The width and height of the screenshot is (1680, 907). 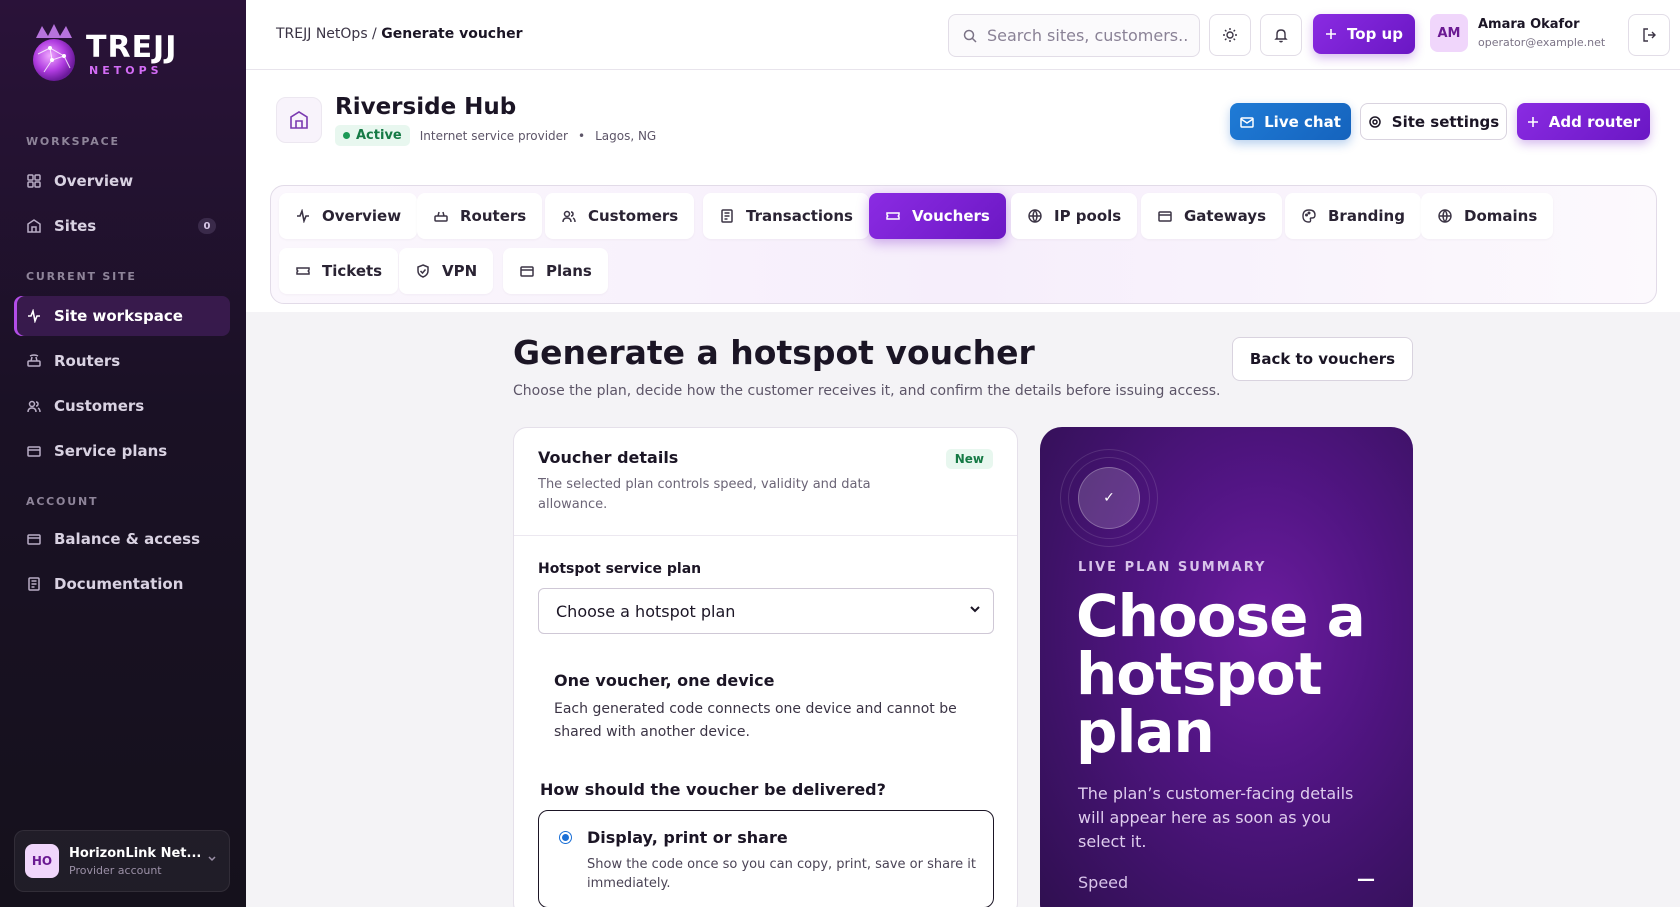 What do you see at coordinates (1247, 122) in the screenshot?
I see `mail-icon` at bounding box center [1247, 122].